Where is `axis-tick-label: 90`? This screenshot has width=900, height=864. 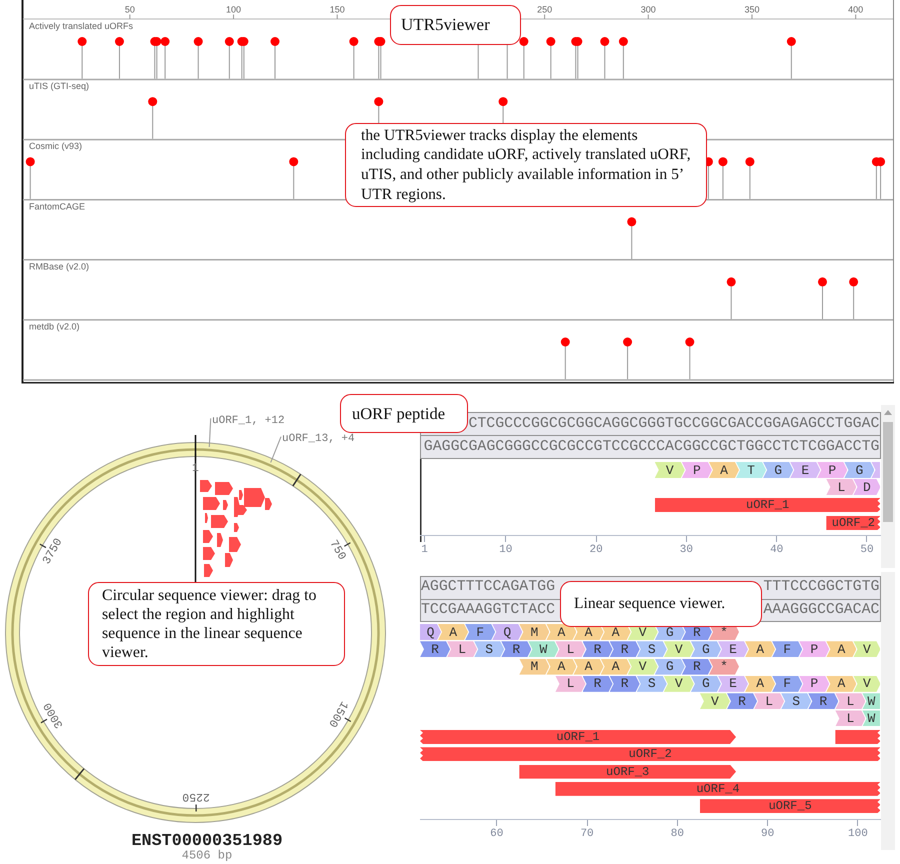
axis-tick-label: 90 is located at coordinates (767, 834).